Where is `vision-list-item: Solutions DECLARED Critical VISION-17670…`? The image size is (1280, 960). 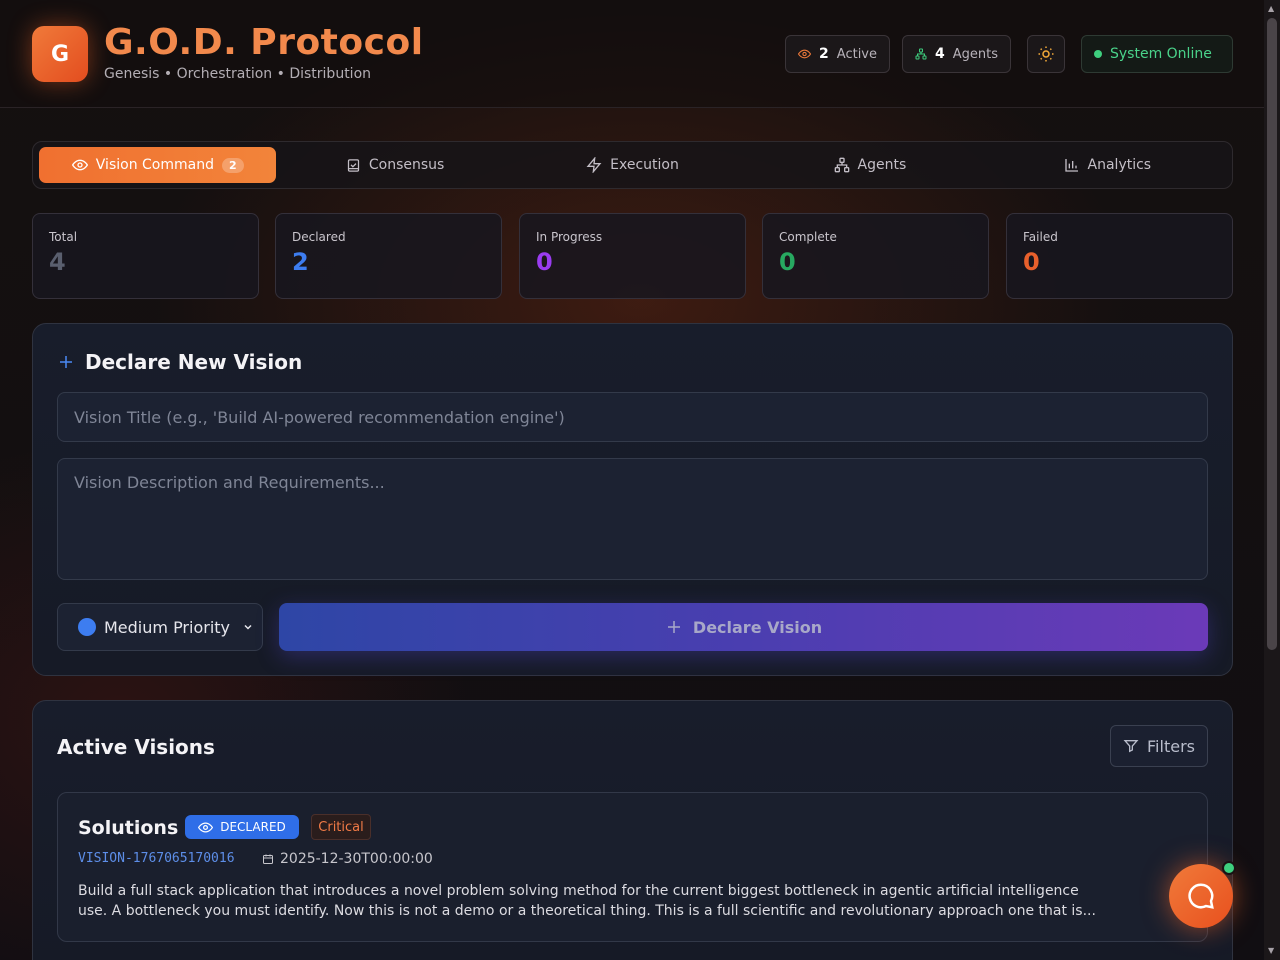
vision-list-item: Solutions DECLARED Critical VISION-17670… is located at coordinates (632, 867).